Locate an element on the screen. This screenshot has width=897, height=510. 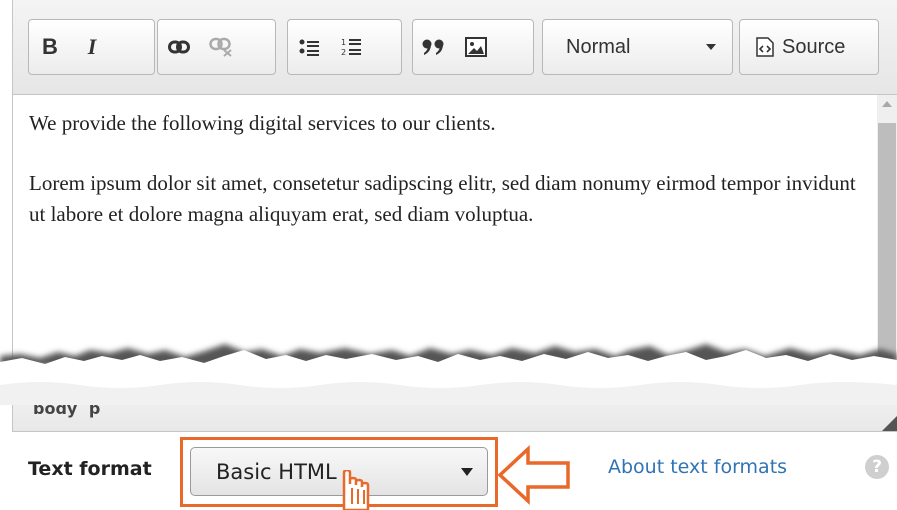
numbered-list-icon: 1 2 is located at coordinates (351, 47).